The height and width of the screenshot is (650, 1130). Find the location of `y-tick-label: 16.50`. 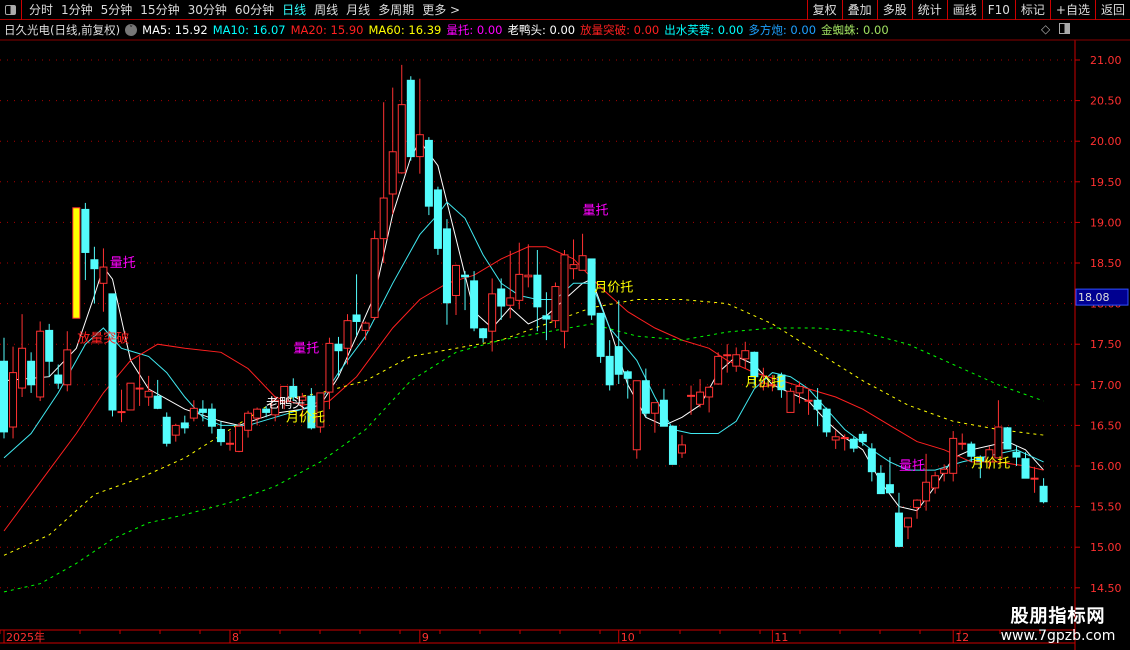

y-tick-label: 16.50 is located at coordinates (1106, 425).